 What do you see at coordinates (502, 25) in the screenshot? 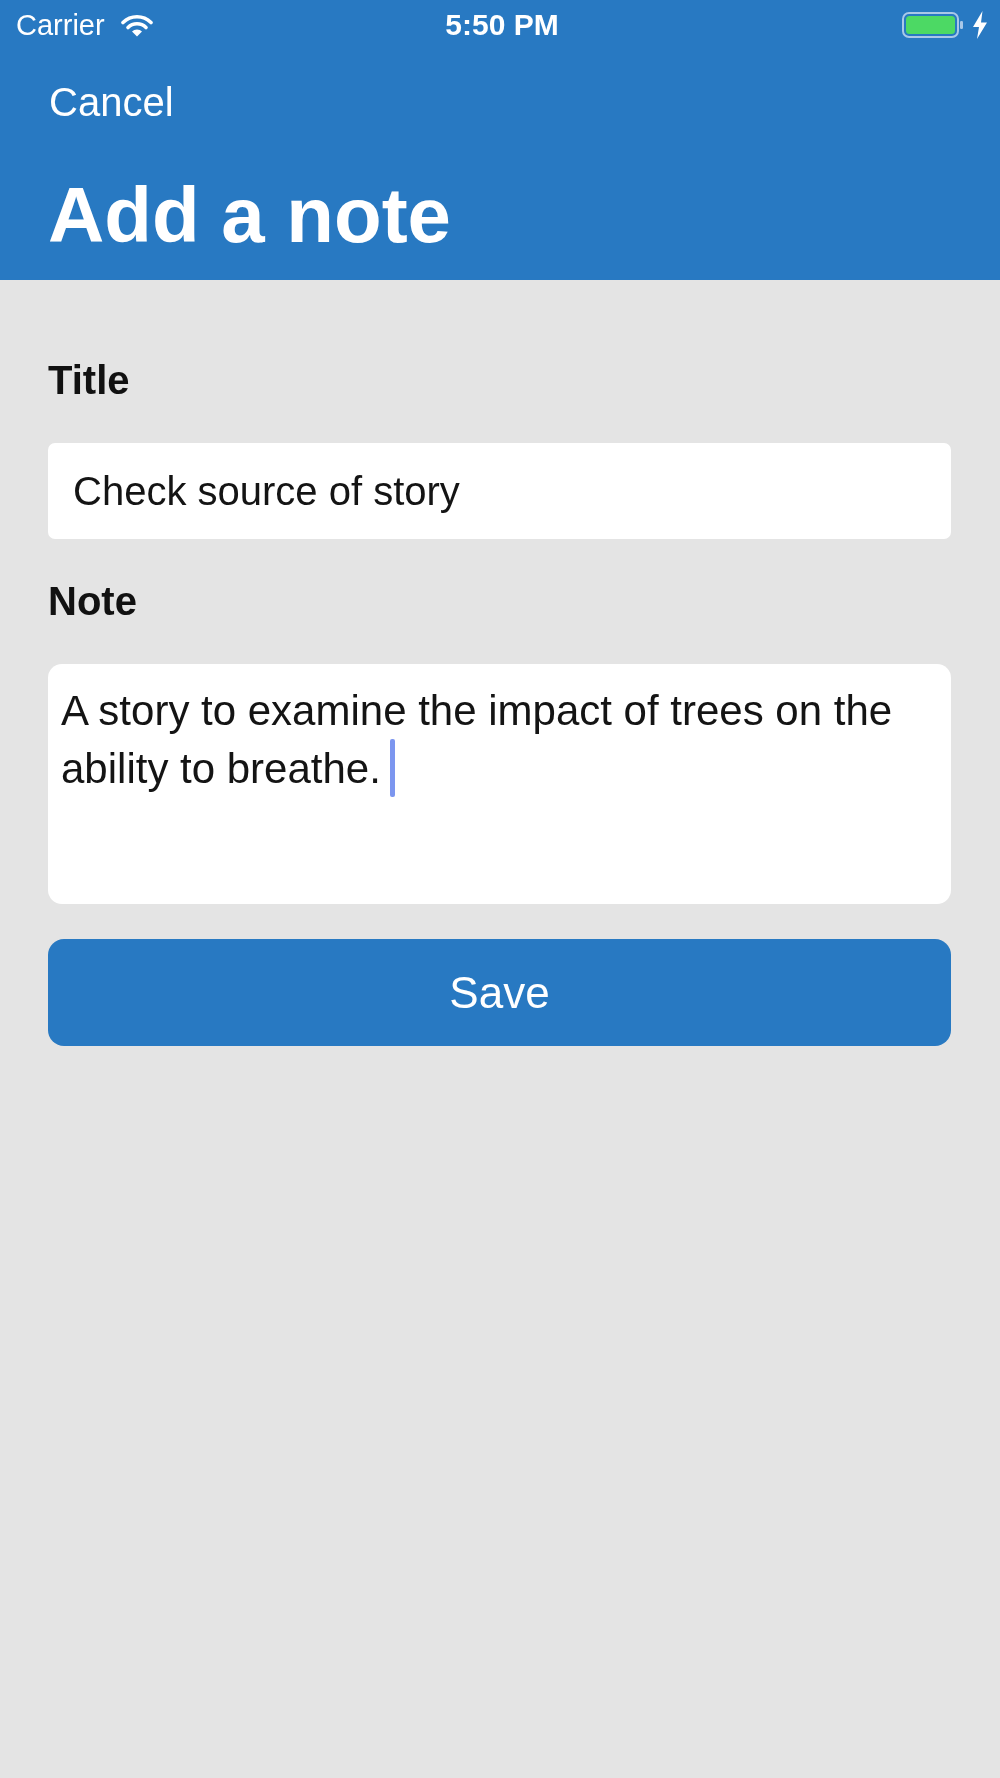
I see `status-time: 5:50 PM` at bounding box center [502, 25].